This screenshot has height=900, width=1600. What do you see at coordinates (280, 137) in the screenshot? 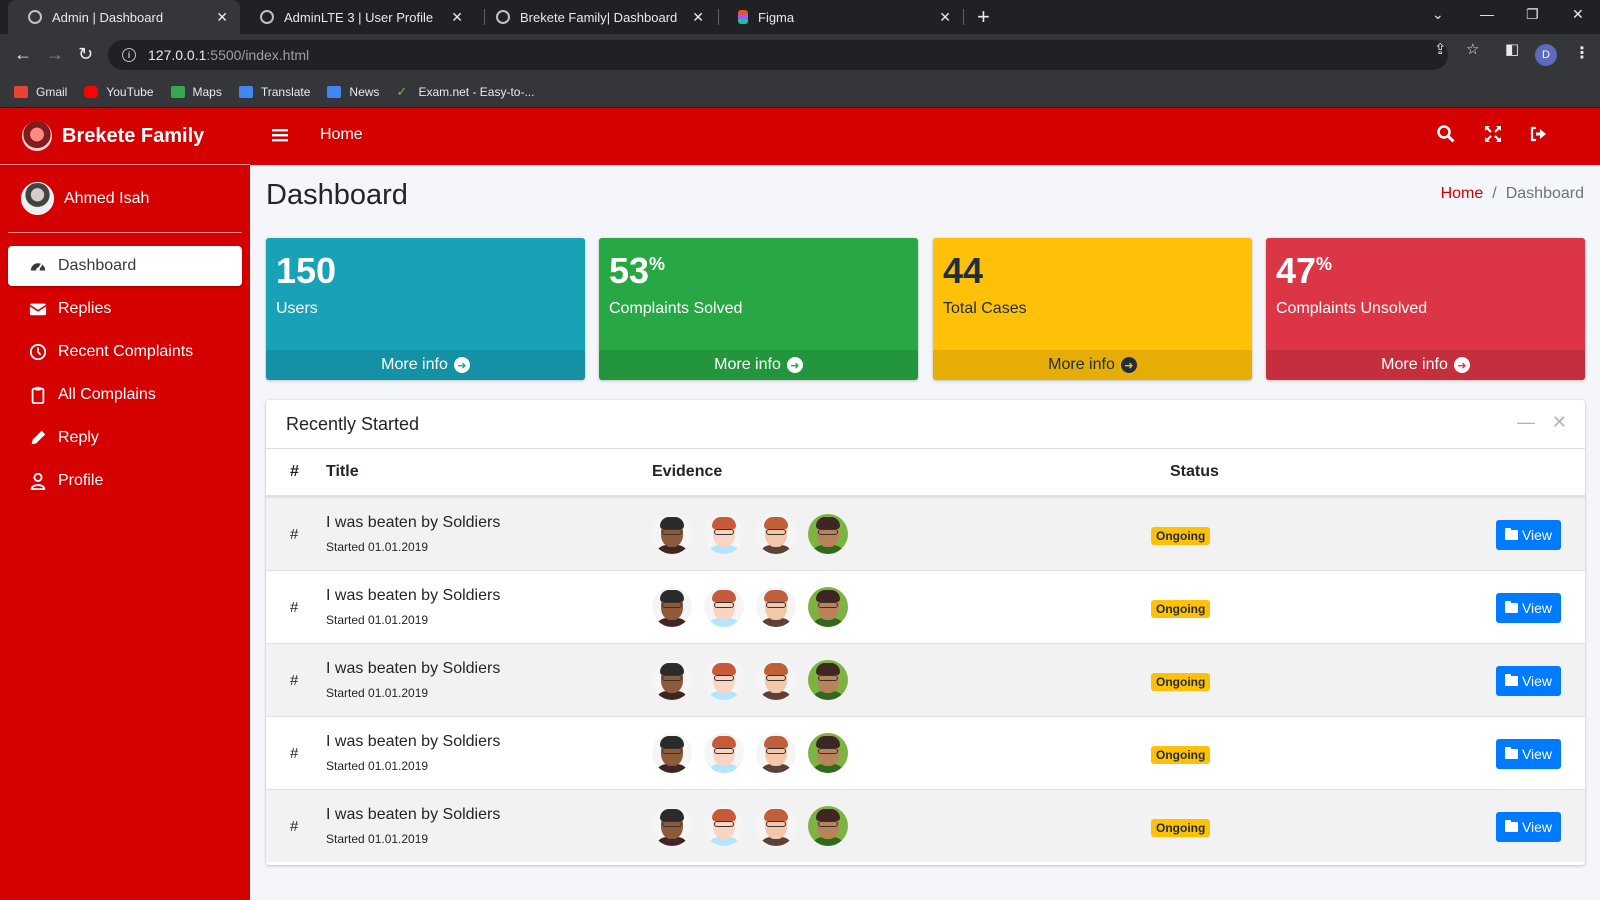
I see `hamburger-icon` at bounding box center [280, 137].